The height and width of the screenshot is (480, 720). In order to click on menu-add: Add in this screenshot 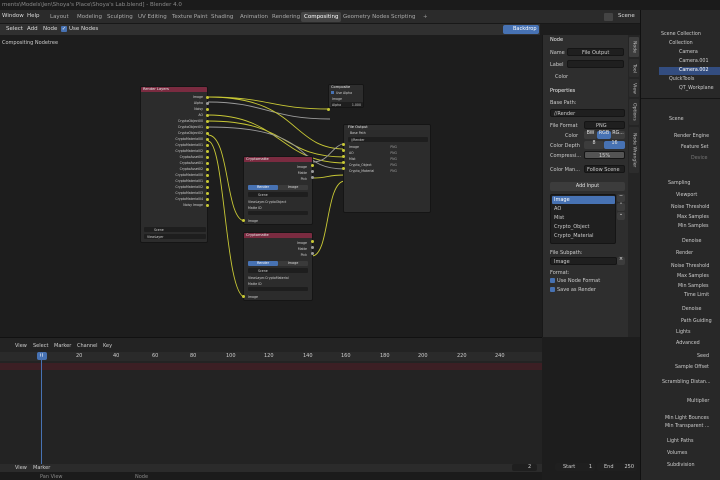, I will do `click(32, 29)`.